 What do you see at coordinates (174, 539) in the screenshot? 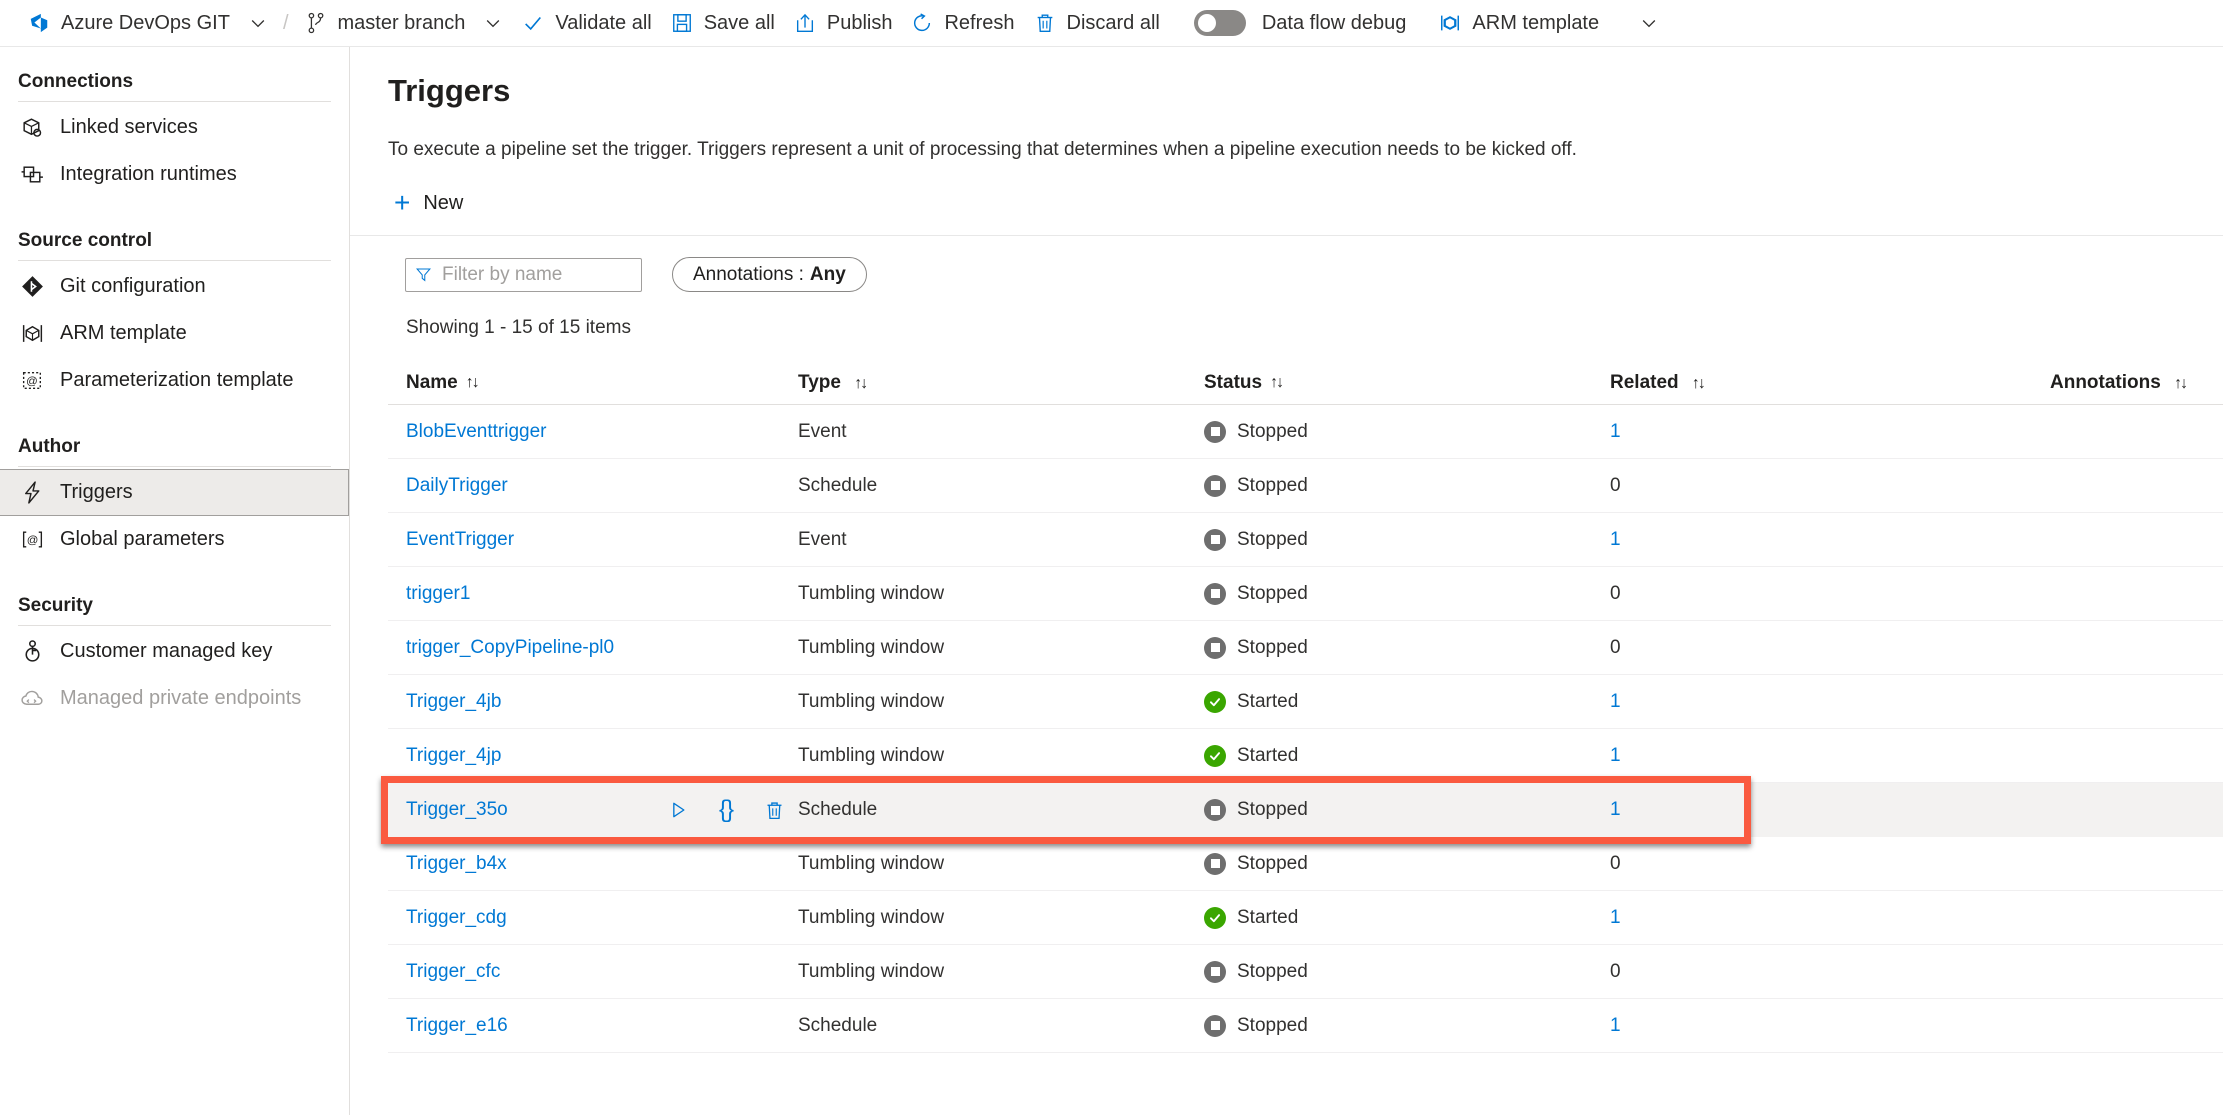
I see `sidebar-item-global-parameters: @ Global parameters` at bounding box center [174, 539].